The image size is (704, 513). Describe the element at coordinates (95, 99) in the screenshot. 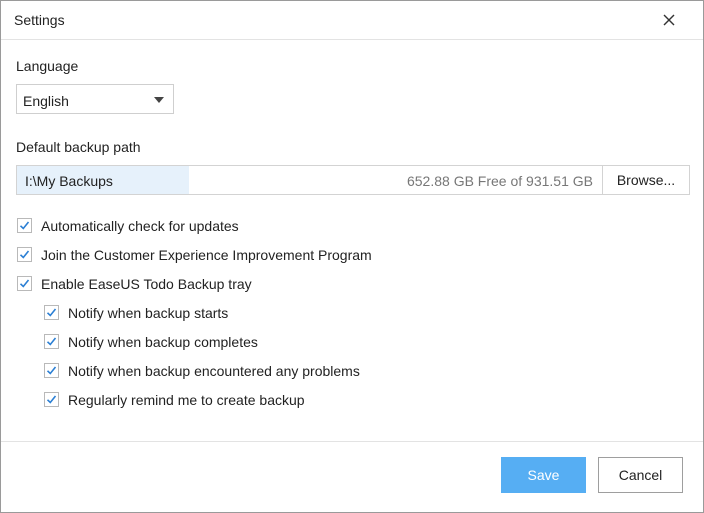

I see `language-select: English` at that location.